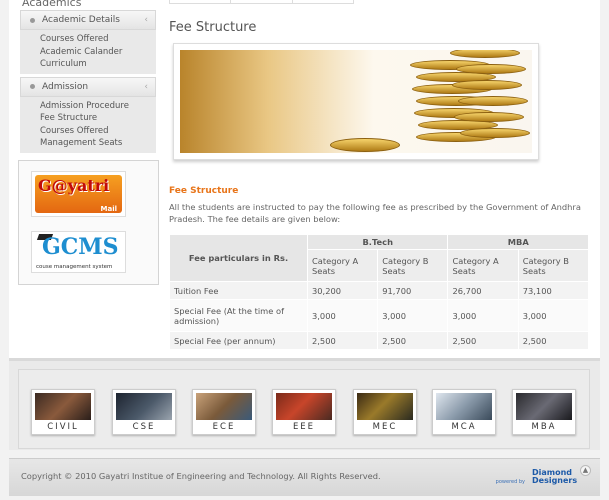 This screenshot has width=609, height=500. What do you see at coordinates (510, 482) in the screenshot?
I see `powered-by-text: powered by` at bounding box center [510, 482].